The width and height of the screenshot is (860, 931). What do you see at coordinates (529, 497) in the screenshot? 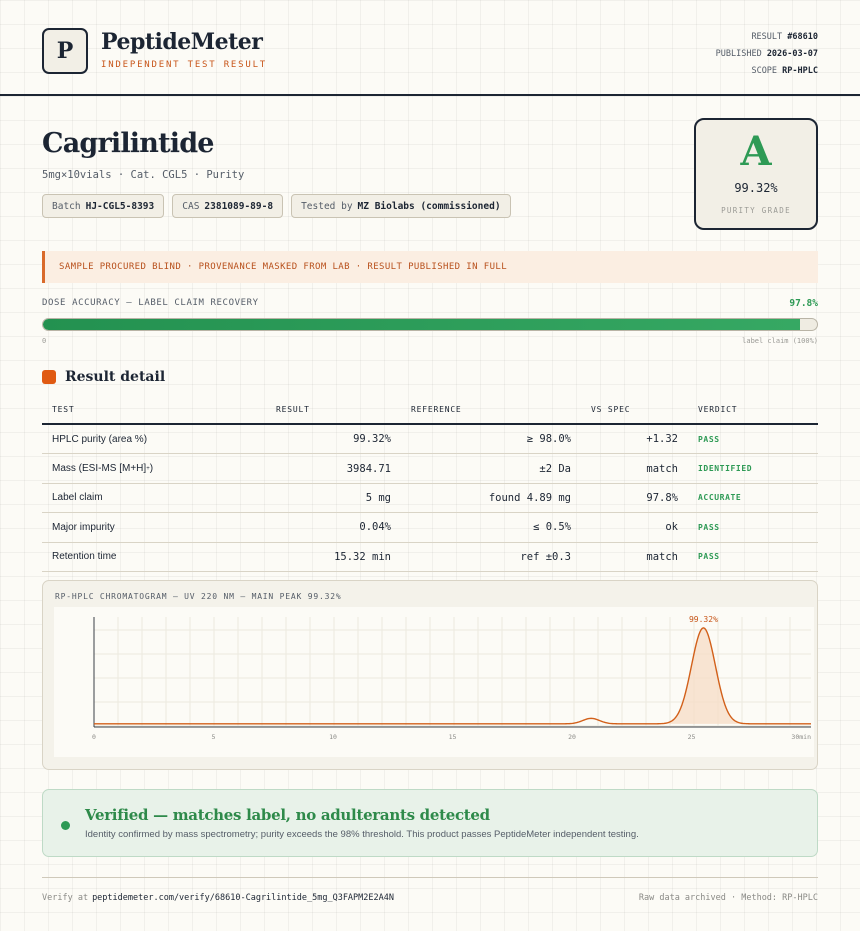
I see `cell-reference: found 4.89 mg` at bounding box center [529, 497].